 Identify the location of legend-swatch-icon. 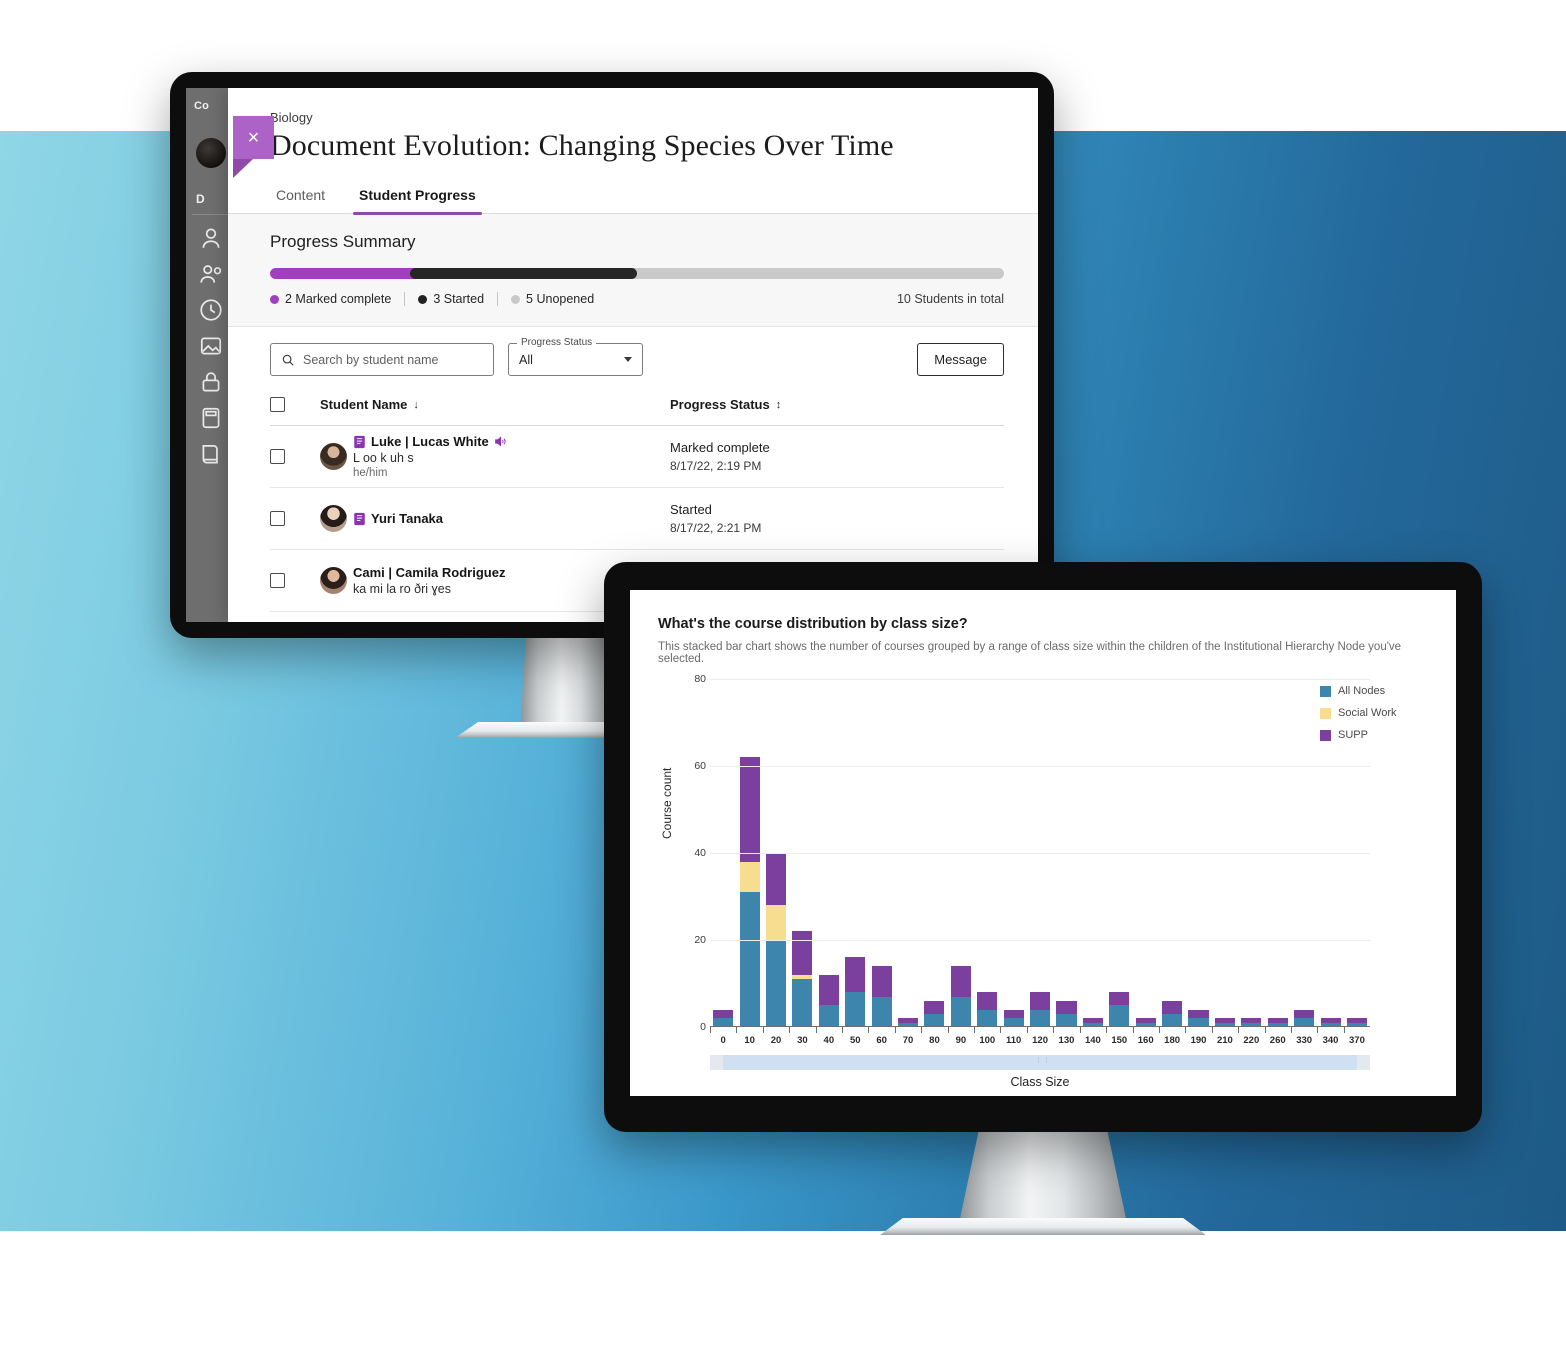
(1325, 735).